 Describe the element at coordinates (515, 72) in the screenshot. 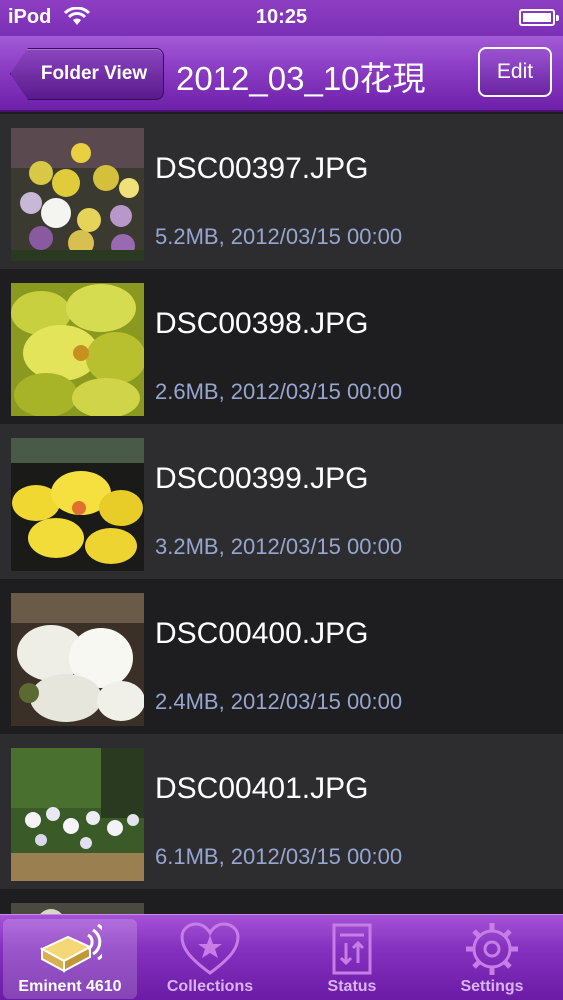

I see `edit-button: Edit` at that location.